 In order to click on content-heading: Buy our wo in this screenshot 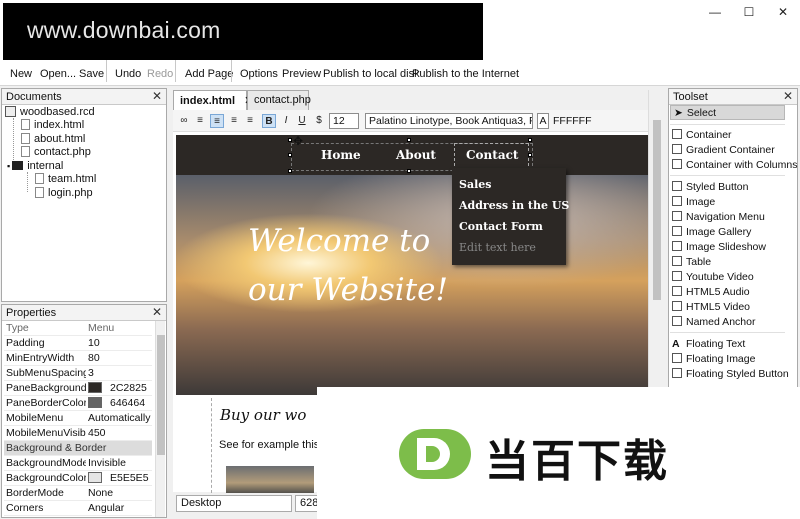, I will do `click(263, 415)`.